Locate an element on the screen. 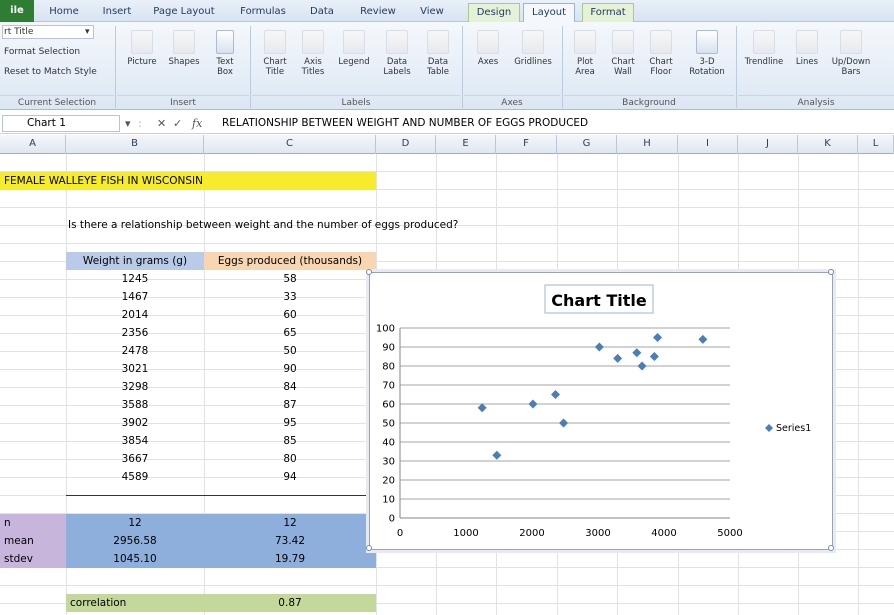 The height and width of the screenshot is (615, 894). picture-button: Picture is located at coordinates (142, 48).